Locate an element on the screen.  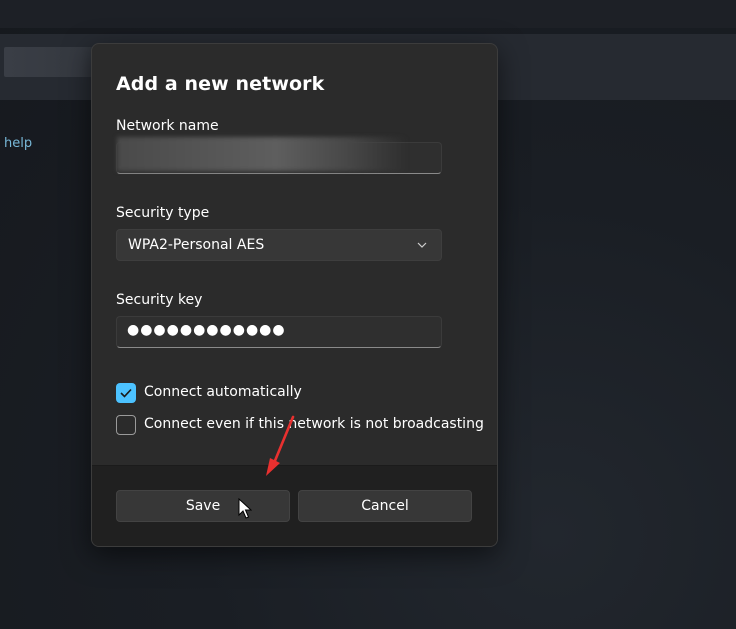
chevron-down-icon is located at coordinates (422, 245).